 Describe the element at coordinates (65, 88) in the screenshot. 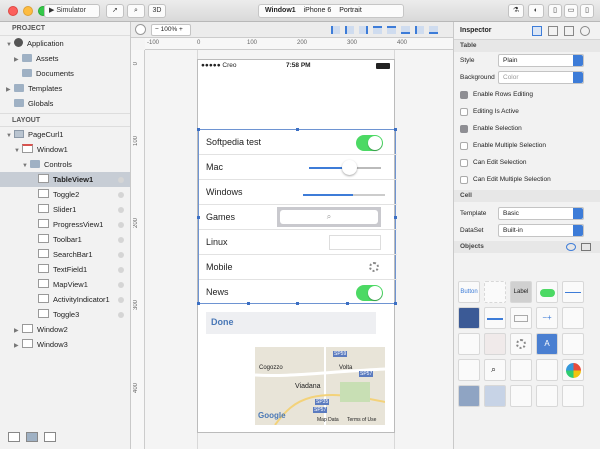

I see `tree-item-templates: ▶ Templates` at that location.